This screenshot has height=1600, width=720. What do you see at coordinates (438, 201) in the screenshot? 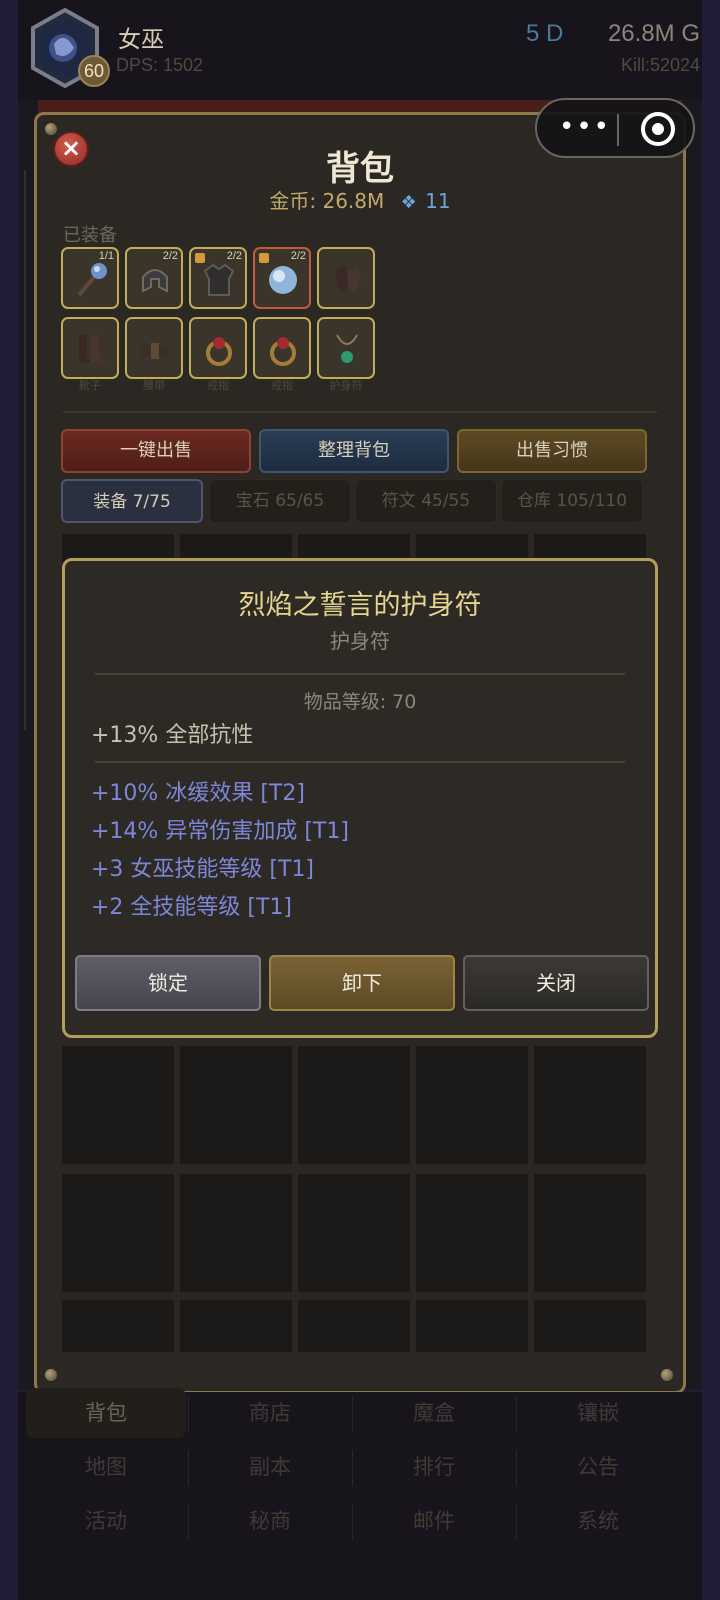
I see `gem-count: 11` at bounding box center [438, 201].